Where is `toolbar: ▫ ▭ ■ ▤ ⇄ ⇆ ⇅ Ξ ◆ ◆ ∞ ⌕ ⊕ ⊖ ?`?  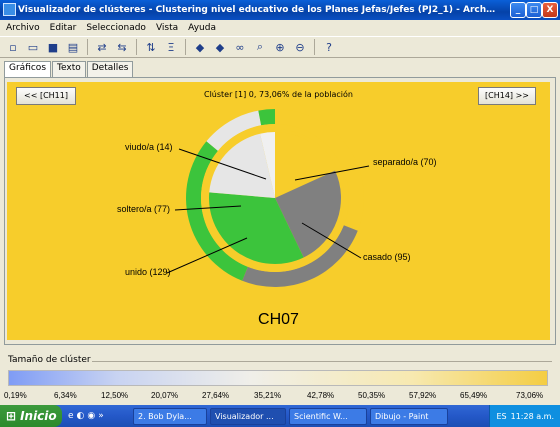
toolbar: ▫ ▭ ■ ▤ ⇄ ⇆ ⇅ Ξ ◆ ◆ ∞ ⌕ ⊕ ⊖ ? is located at coordinates (280, 47).